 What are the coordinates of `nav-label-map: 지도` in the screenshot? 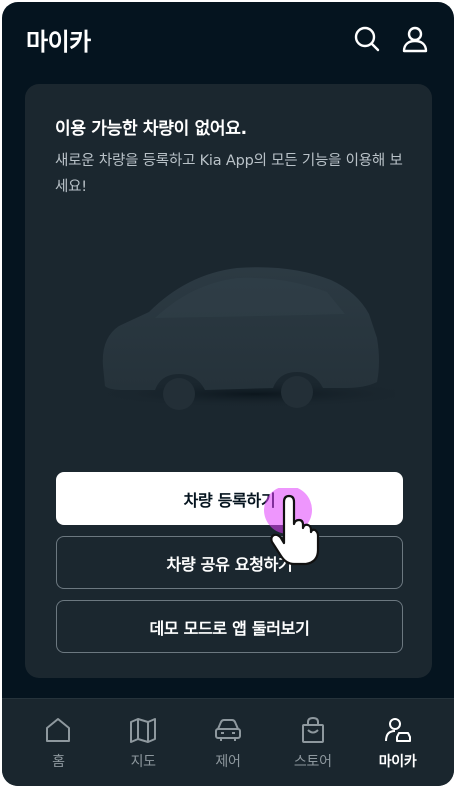 It's located at (143, 762).